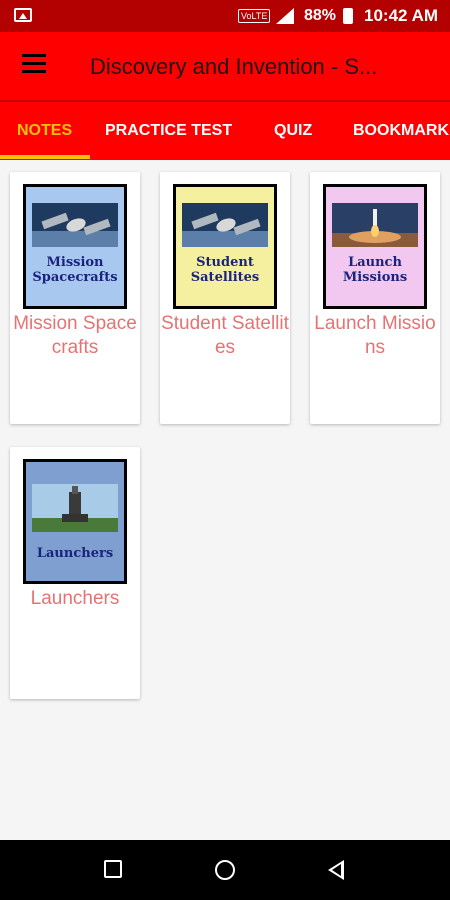  What do you see at coordinates (336, 870) in the screenshot?
I see `back-icon` at bounding box center [336, 870].